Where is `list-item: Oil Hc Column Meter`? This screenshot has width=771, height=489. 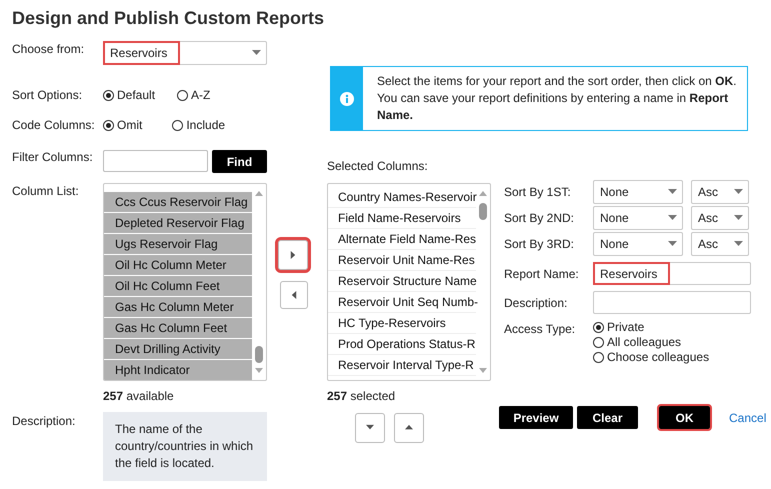 list-item: Oil Hc Column Meter is located at coordinates (178, 265).